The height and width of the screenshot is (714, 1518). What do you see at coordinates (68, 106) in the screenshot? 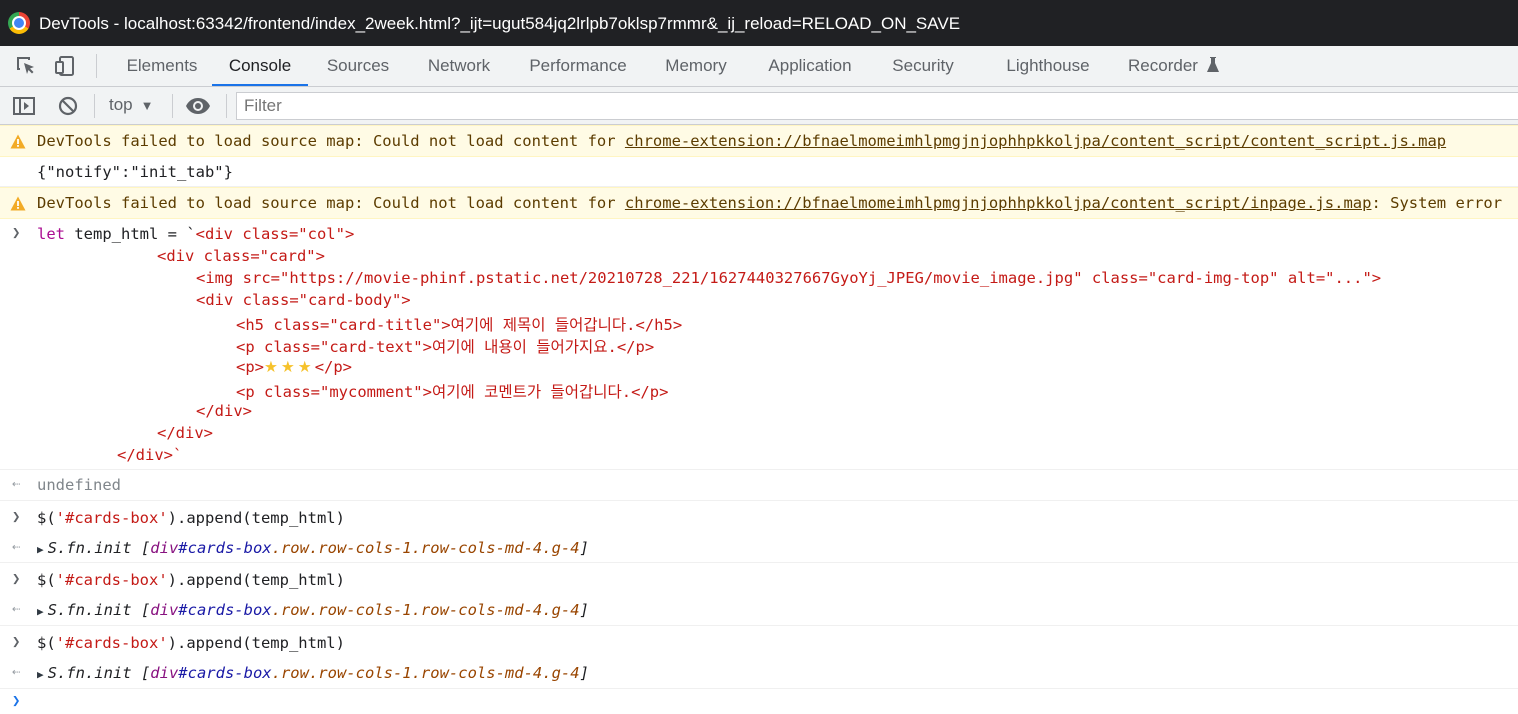
I see `clear-console-icon` at bounding box center [68, 106].